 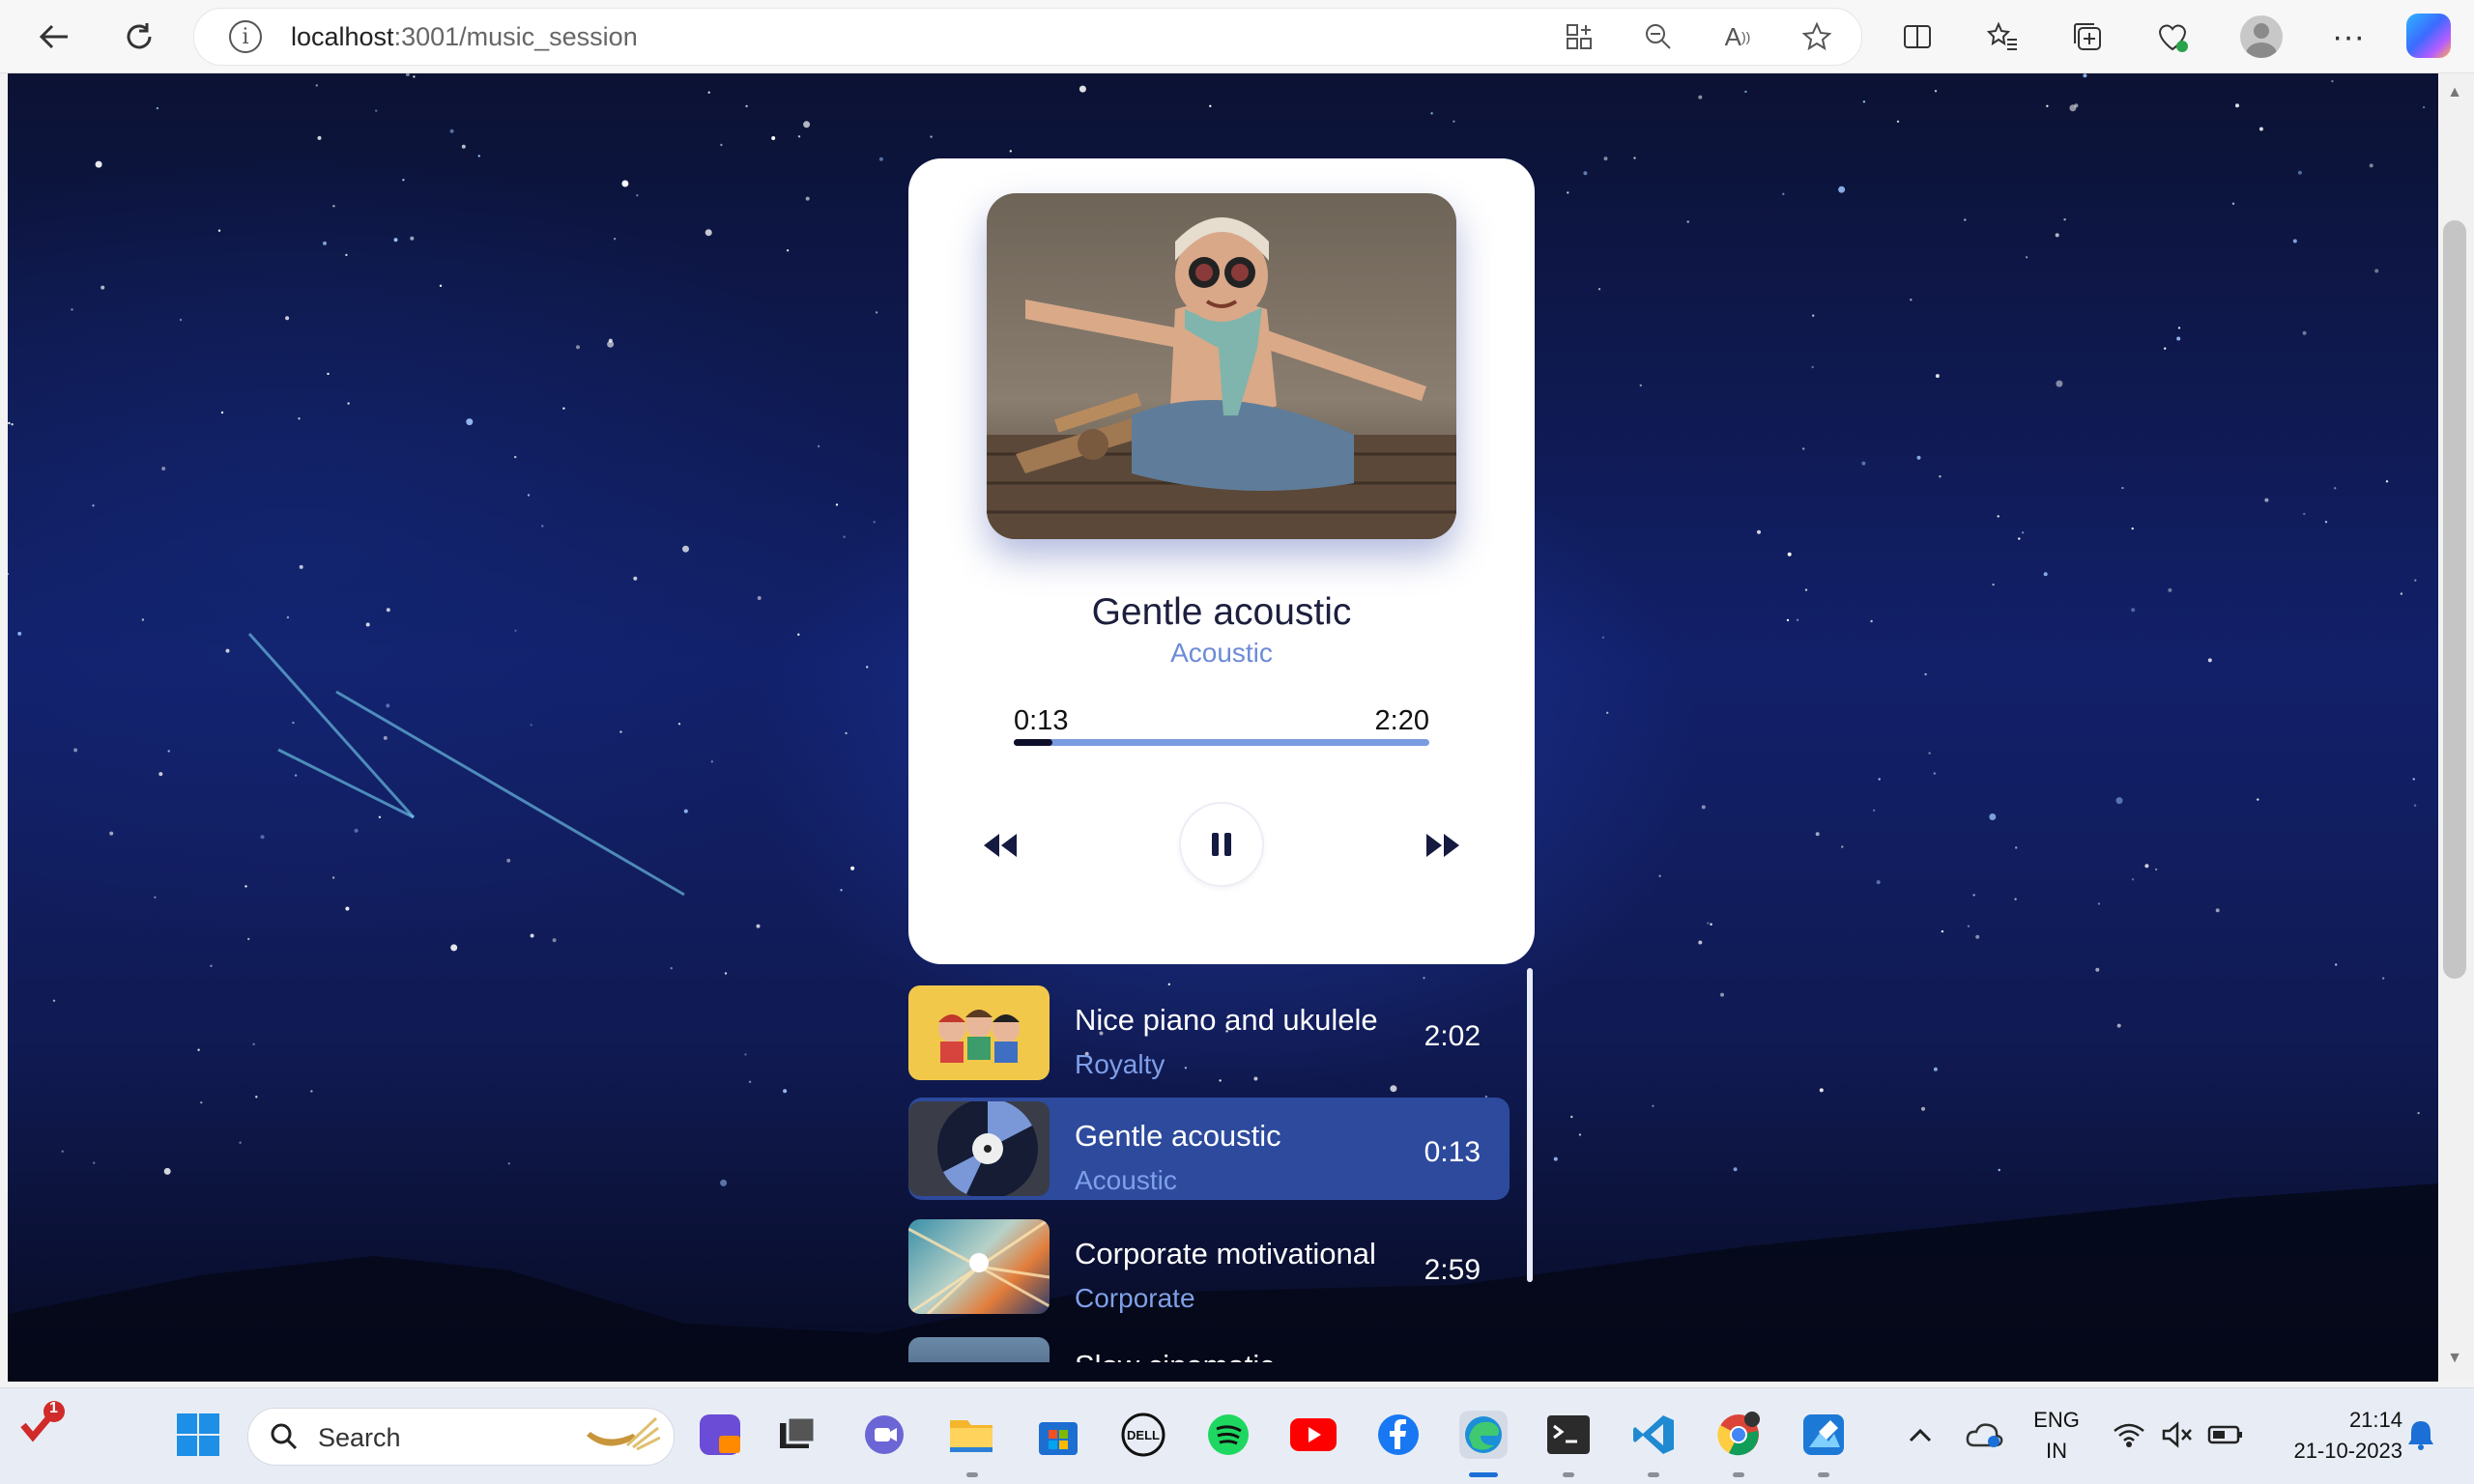 I want to click on browser-toolbar: i localhost:3001/music_session A)) ···, so click(x=1237, y=37).